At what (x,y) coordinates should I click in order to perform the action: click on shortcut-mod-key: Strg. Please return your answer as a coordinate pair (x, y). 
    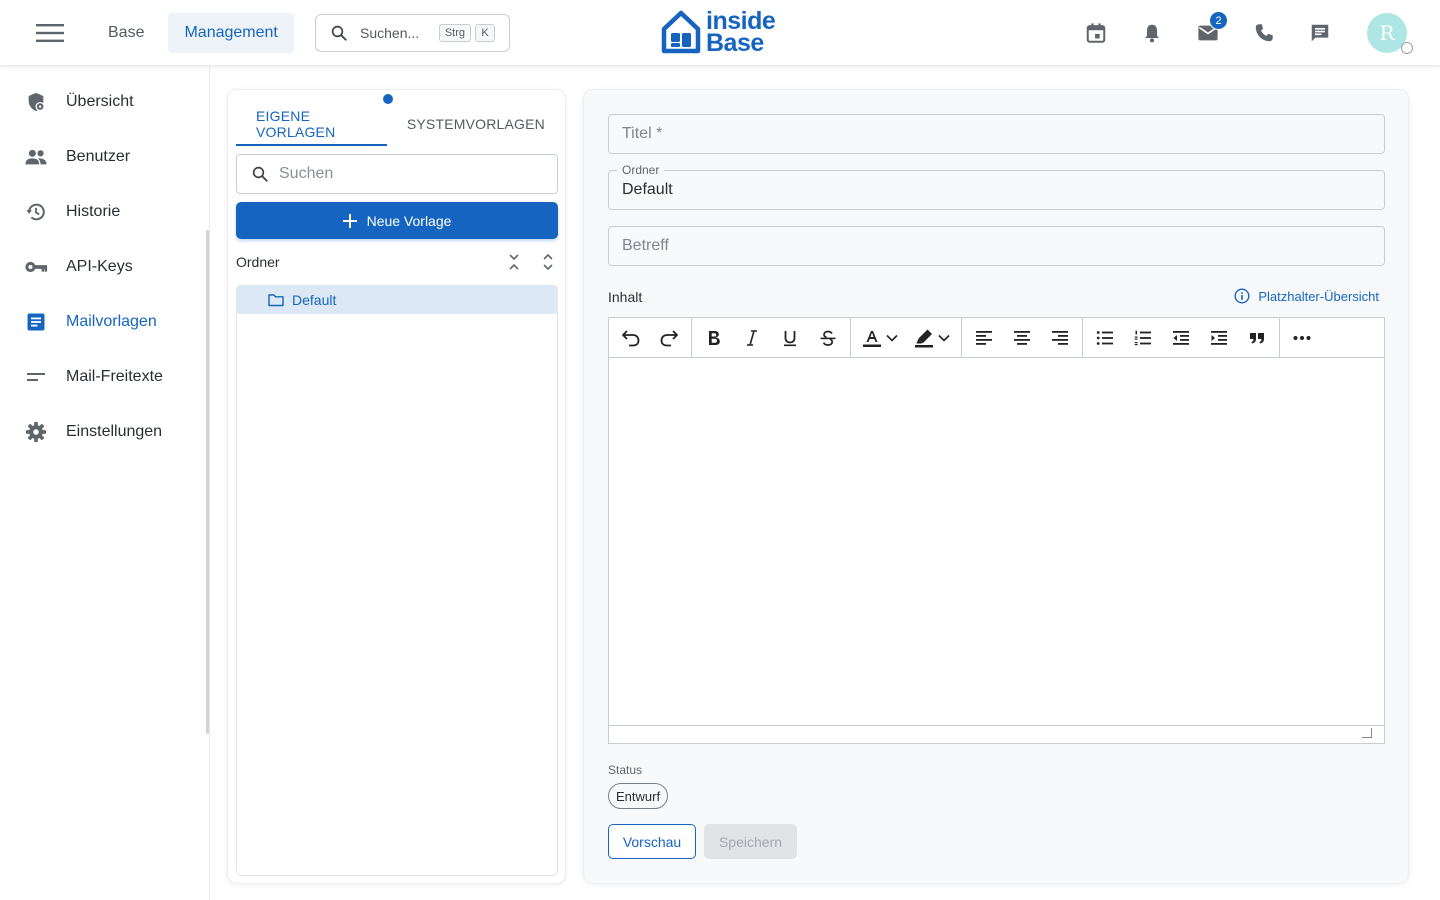
    Looking at the image, I should click on (454, 33).